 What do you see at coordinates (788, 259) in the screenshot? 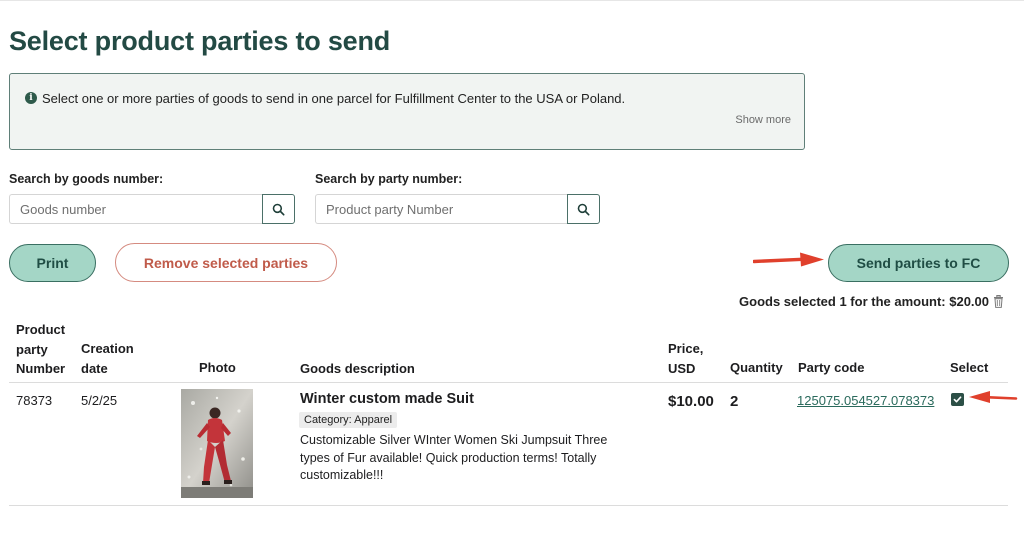
I see `arrow-right-icon` at bounding box center [788, 259].